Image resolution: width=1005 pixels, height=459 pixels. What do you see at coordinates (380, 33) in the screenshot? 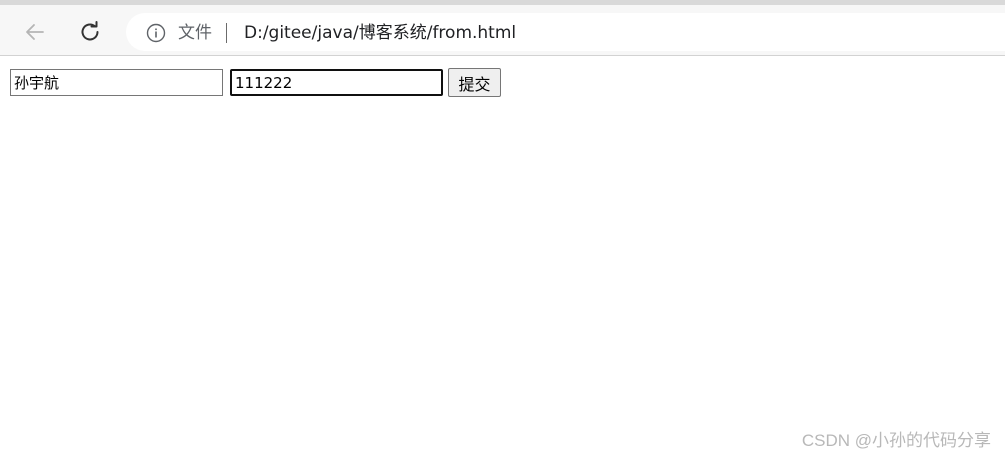
I see `url-text: D:/gitee/java/博客系统/from.html` at bounding box center [380, 33].